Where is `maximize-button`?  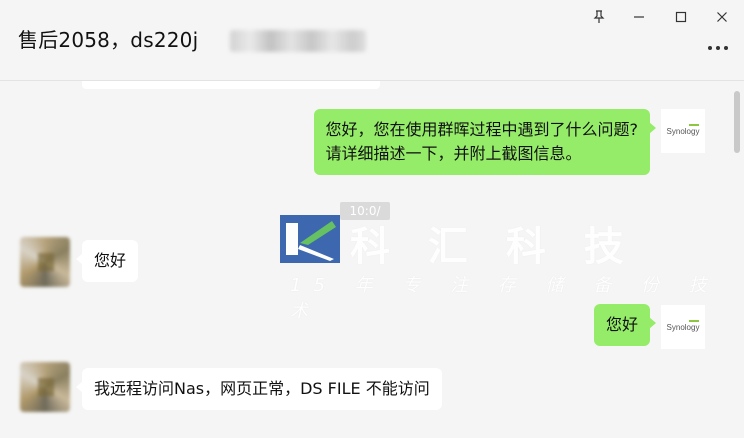 maximize-button is located at coordinates (681, 17).